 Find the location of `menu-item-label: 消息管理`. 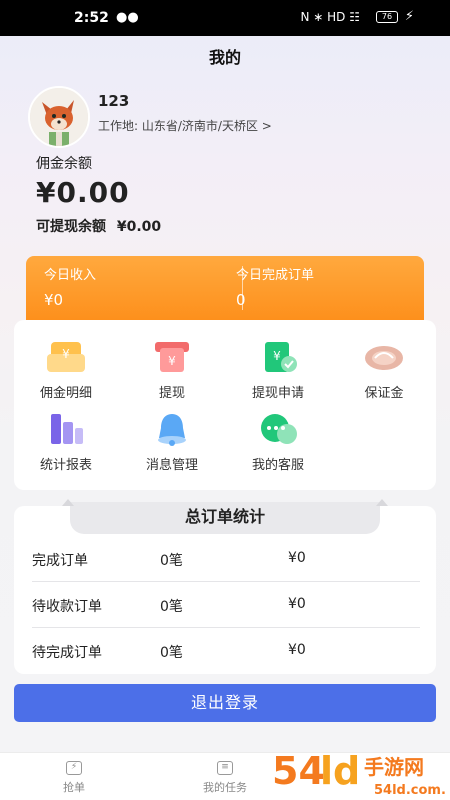

menu-item-label: 消息管理 is located at coordinates (171, 465).